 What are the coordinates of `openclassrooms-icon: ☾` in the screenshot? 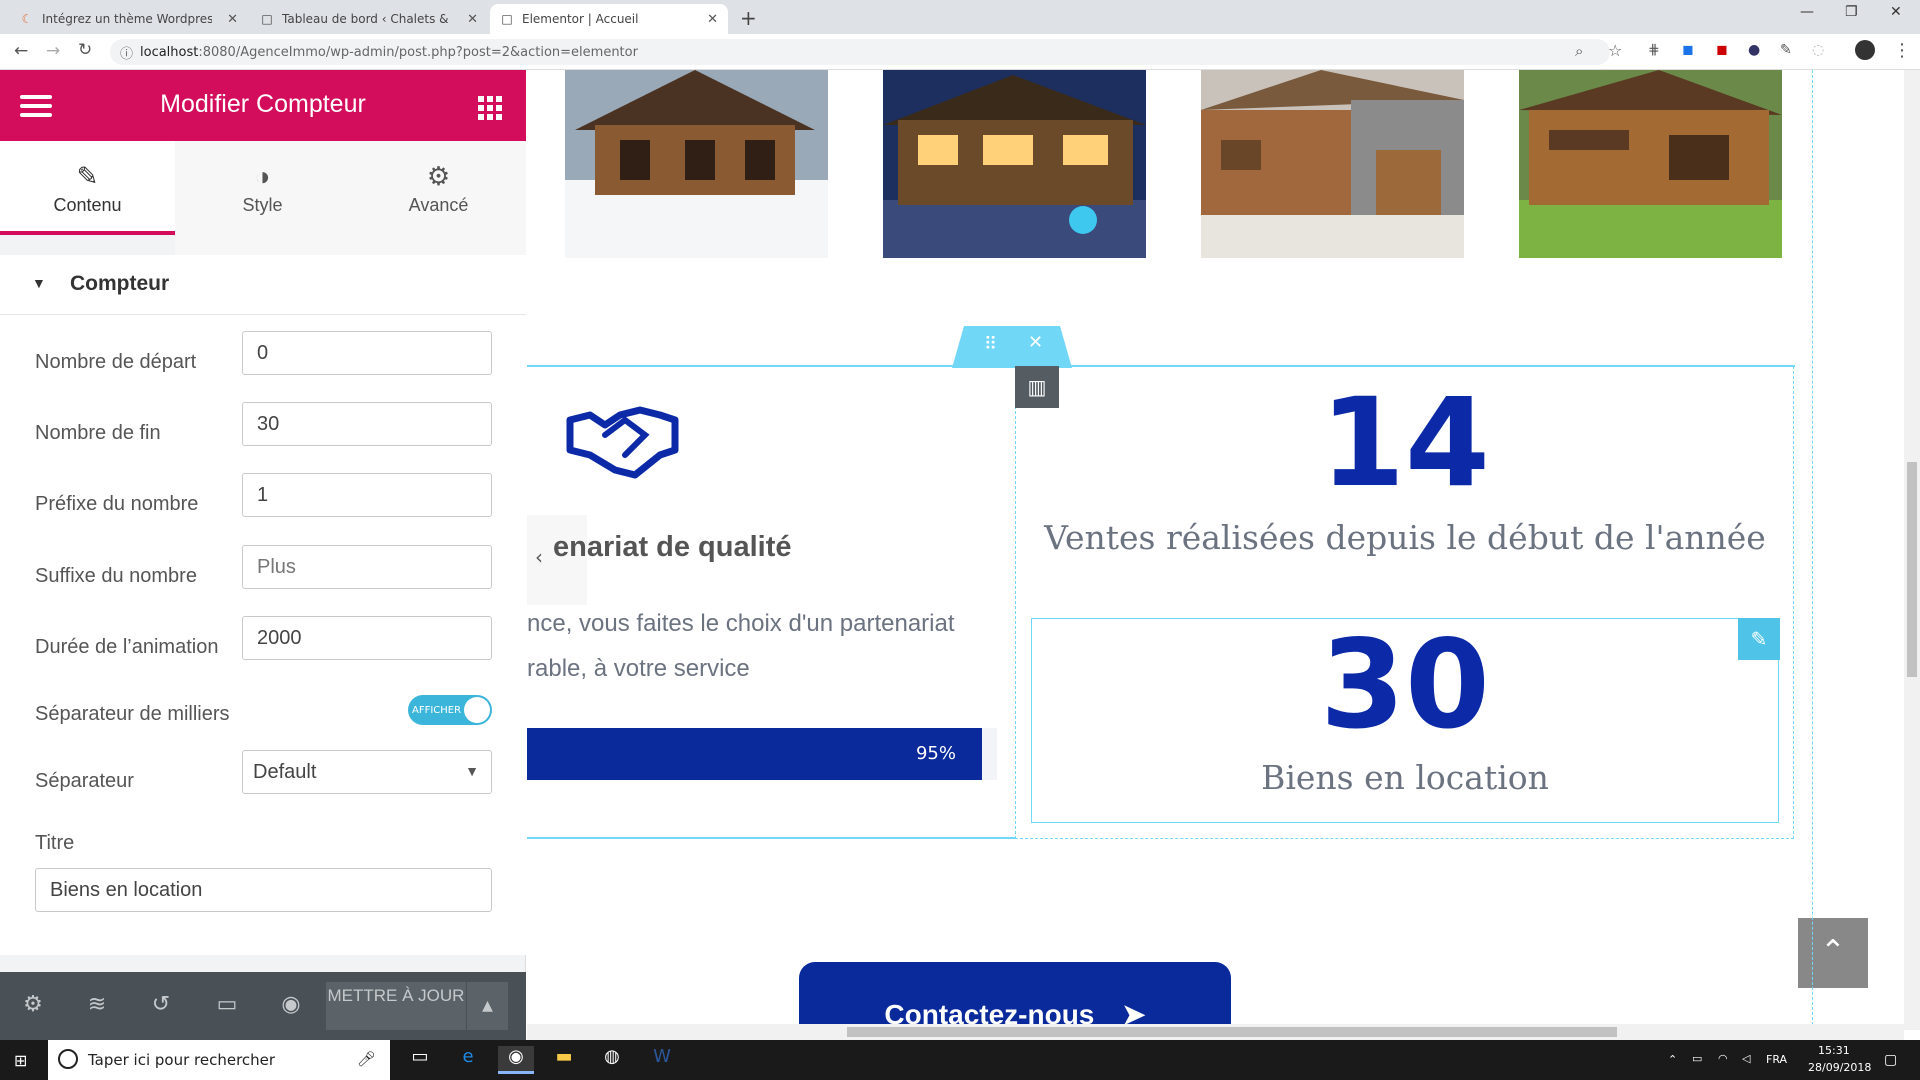 It's located at (27, 19).